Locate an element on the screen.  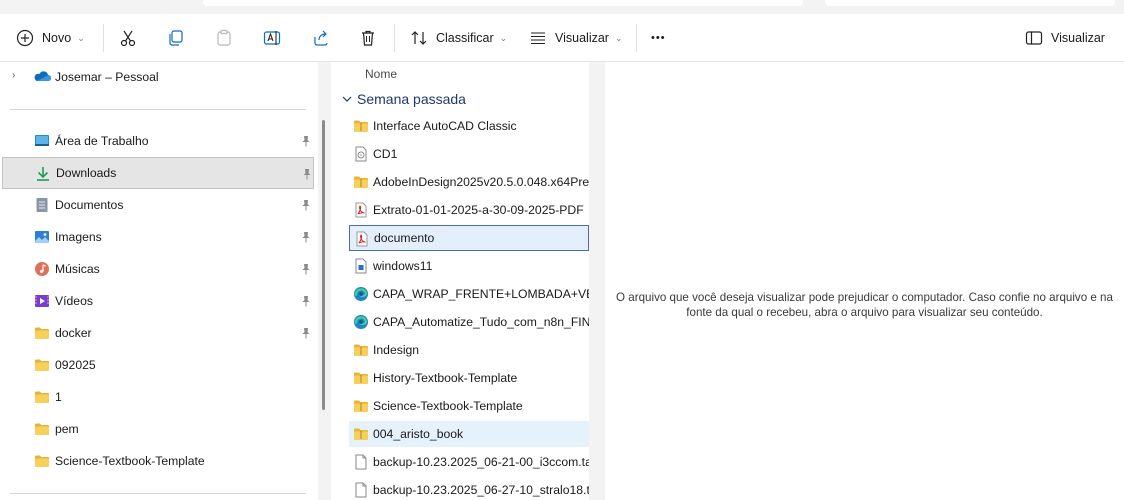
rename-button is located at coordinates (272, 38).